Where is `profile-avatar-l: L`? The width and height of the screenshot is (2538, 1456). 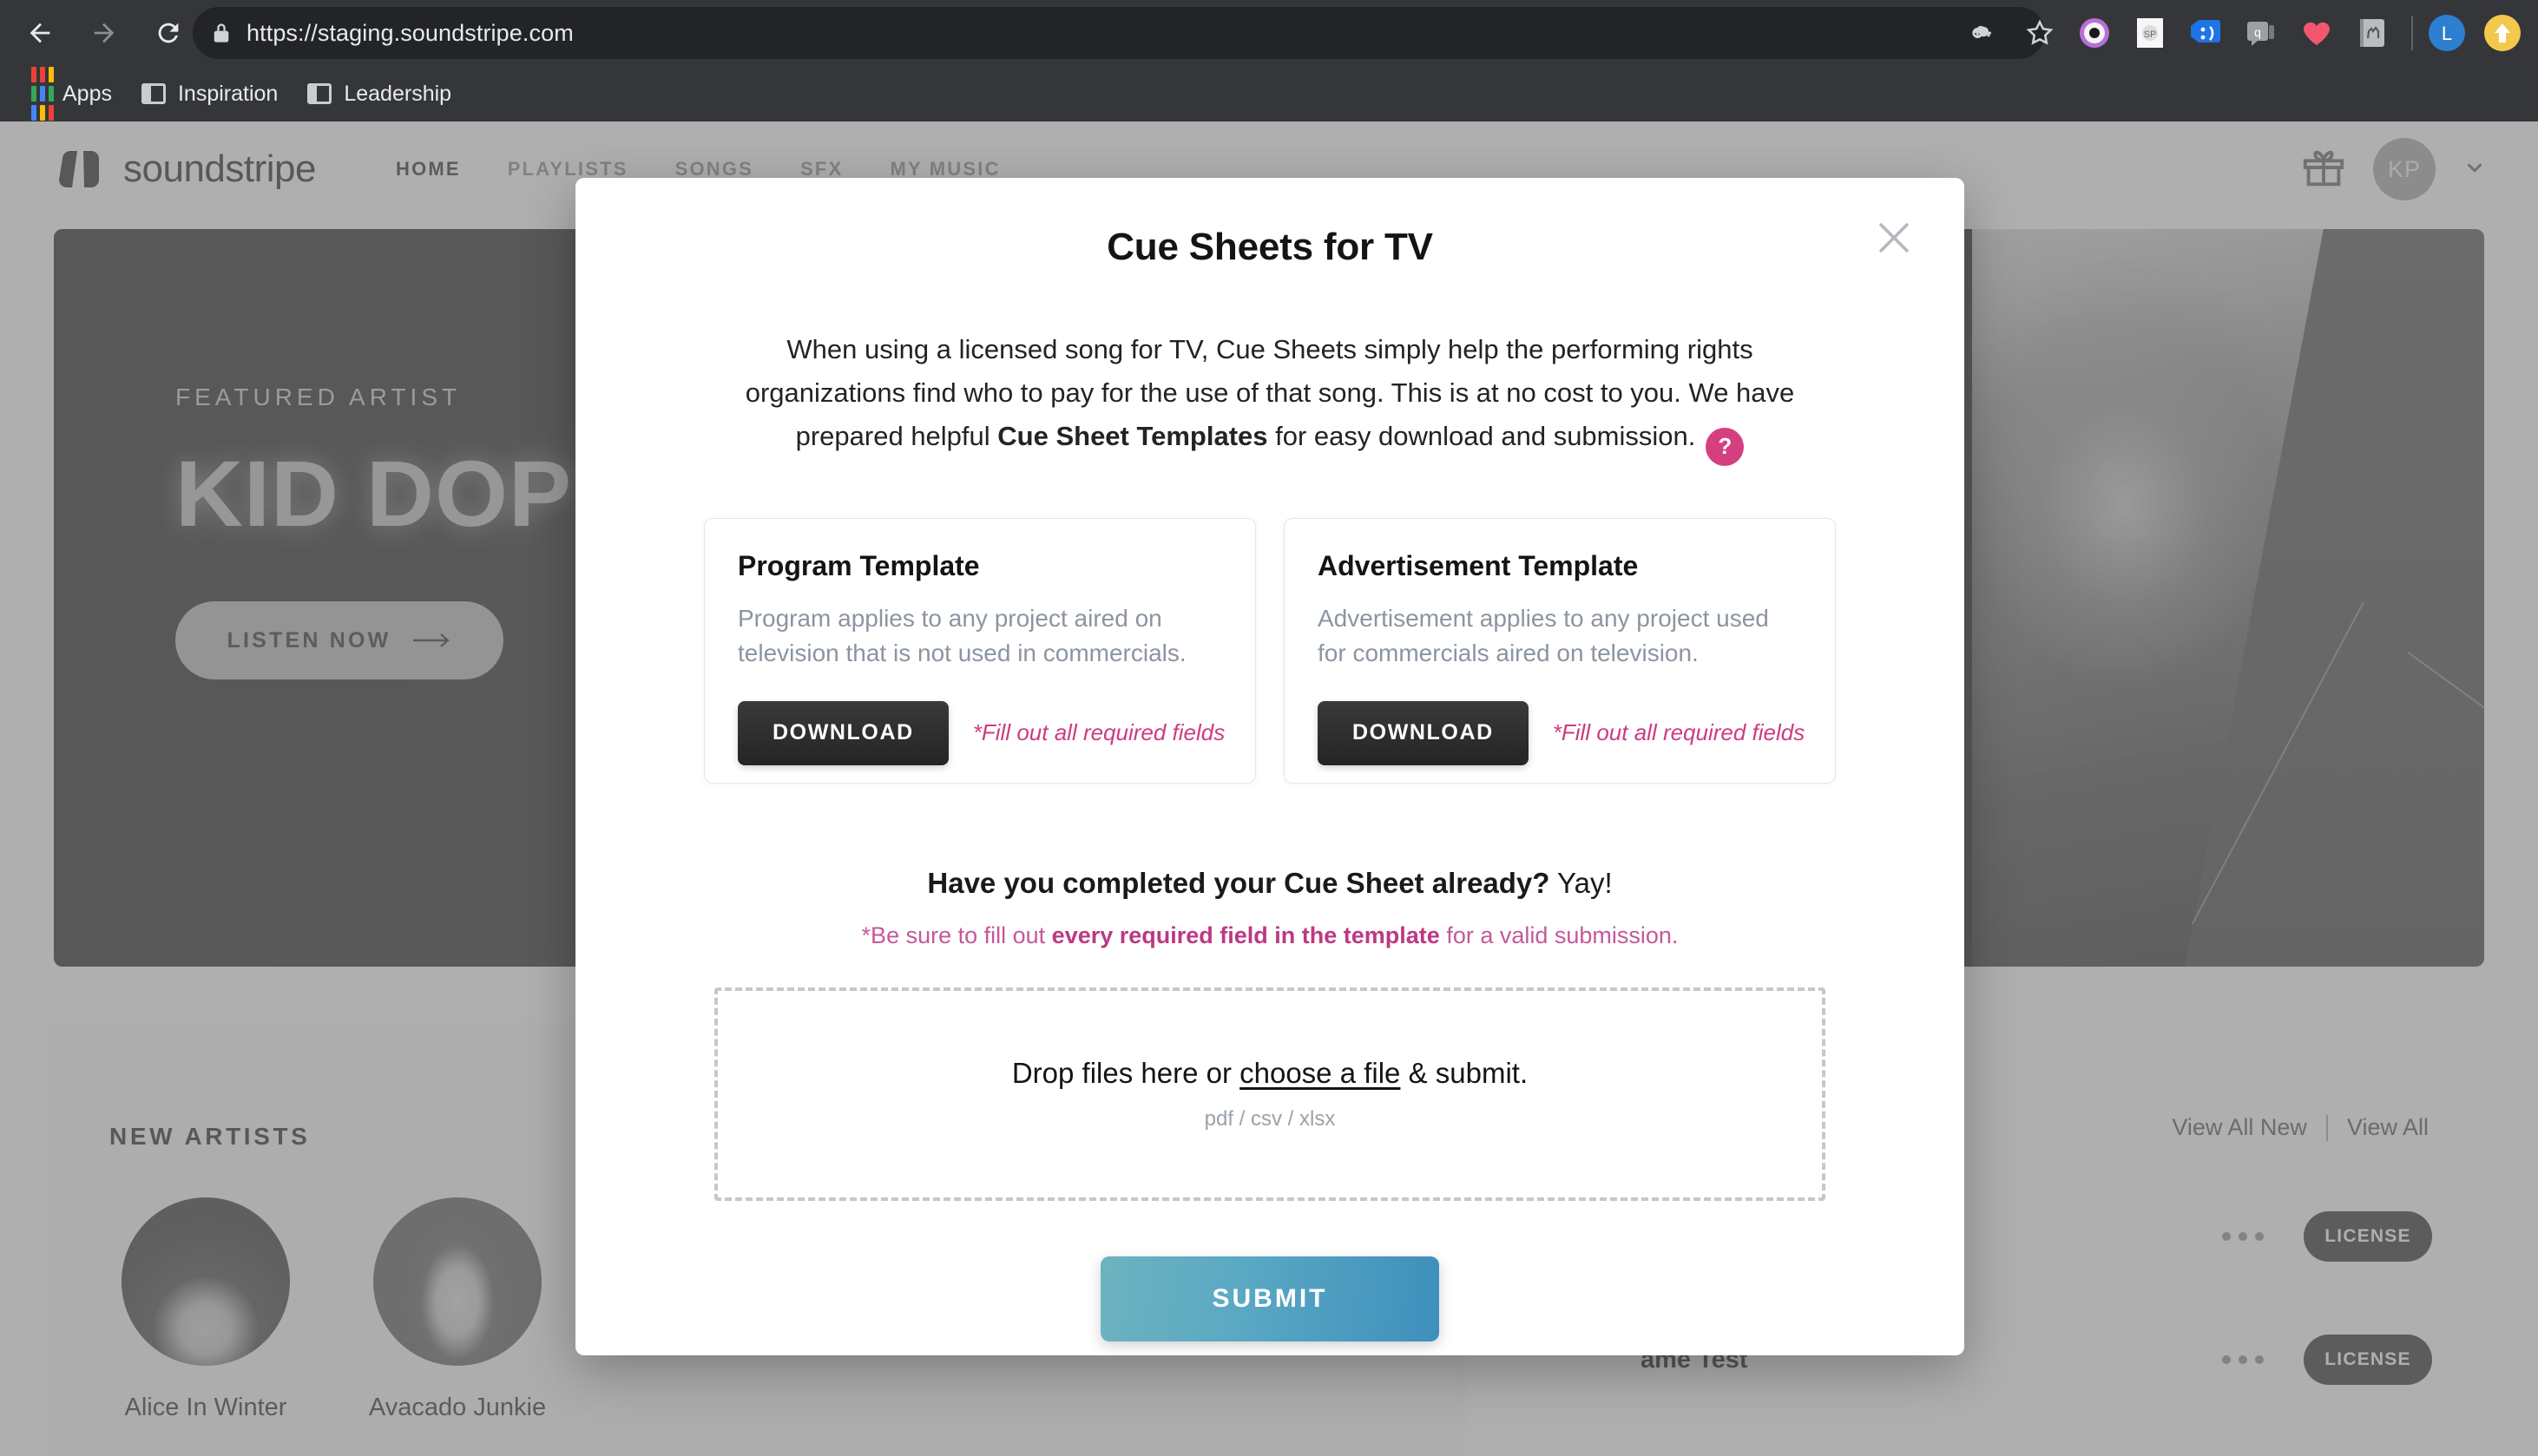
profile-avatar-l: L is located at coordinates (2447, 33).